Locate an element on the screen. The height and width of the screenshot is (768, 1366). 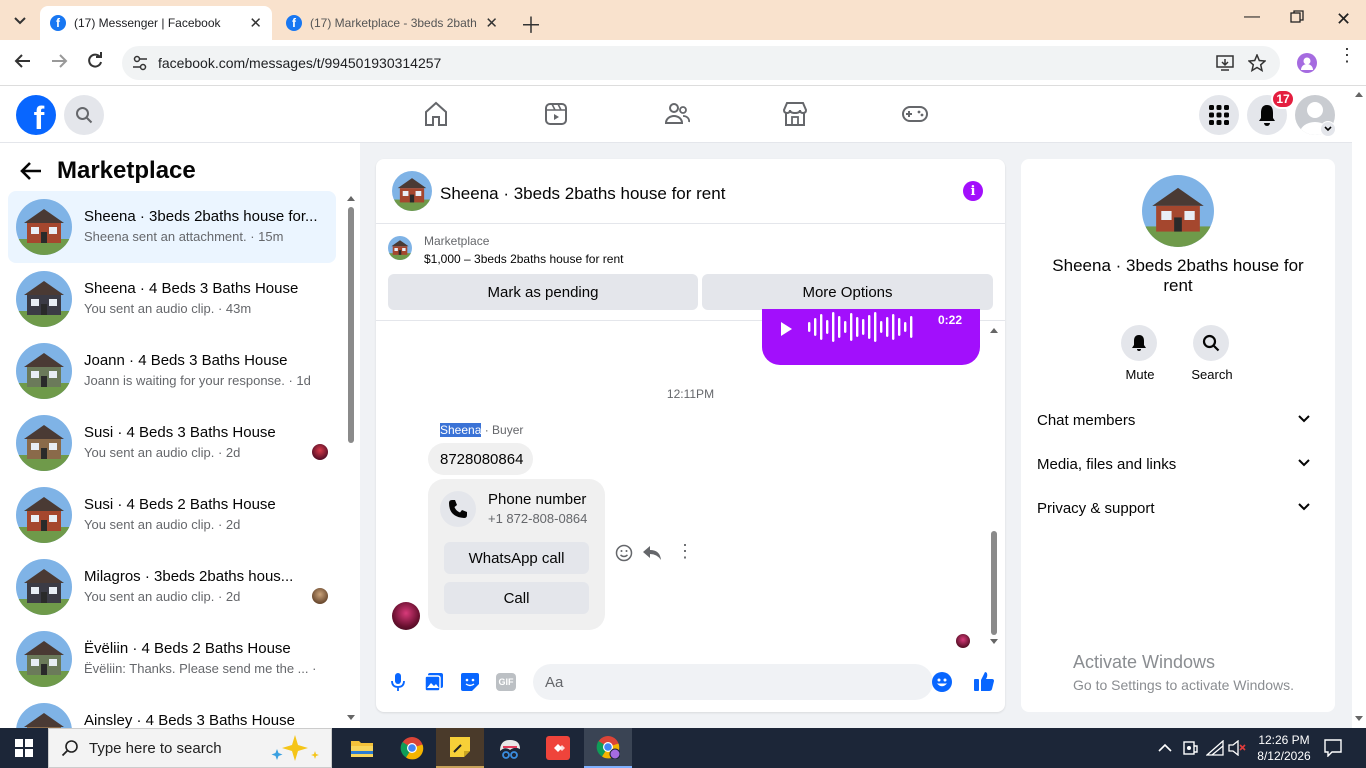
clock-time: 12:26 PM is located at coordinates (1284, 740).